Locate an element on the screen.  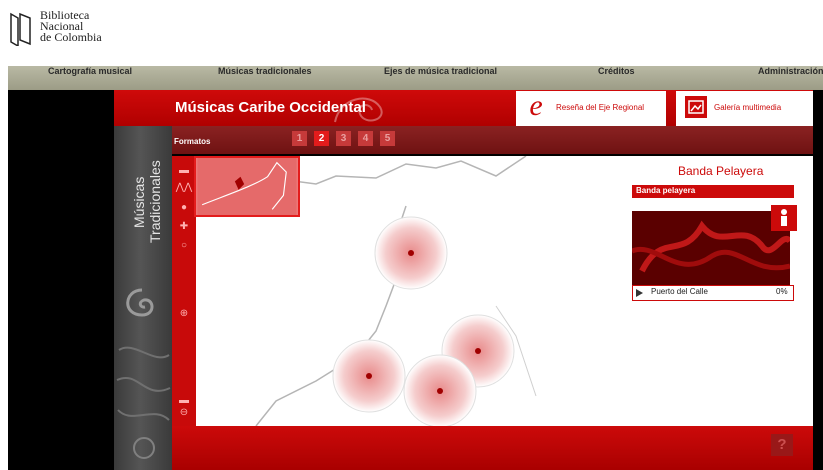
formats-bar is located at coordinates (463, 140).